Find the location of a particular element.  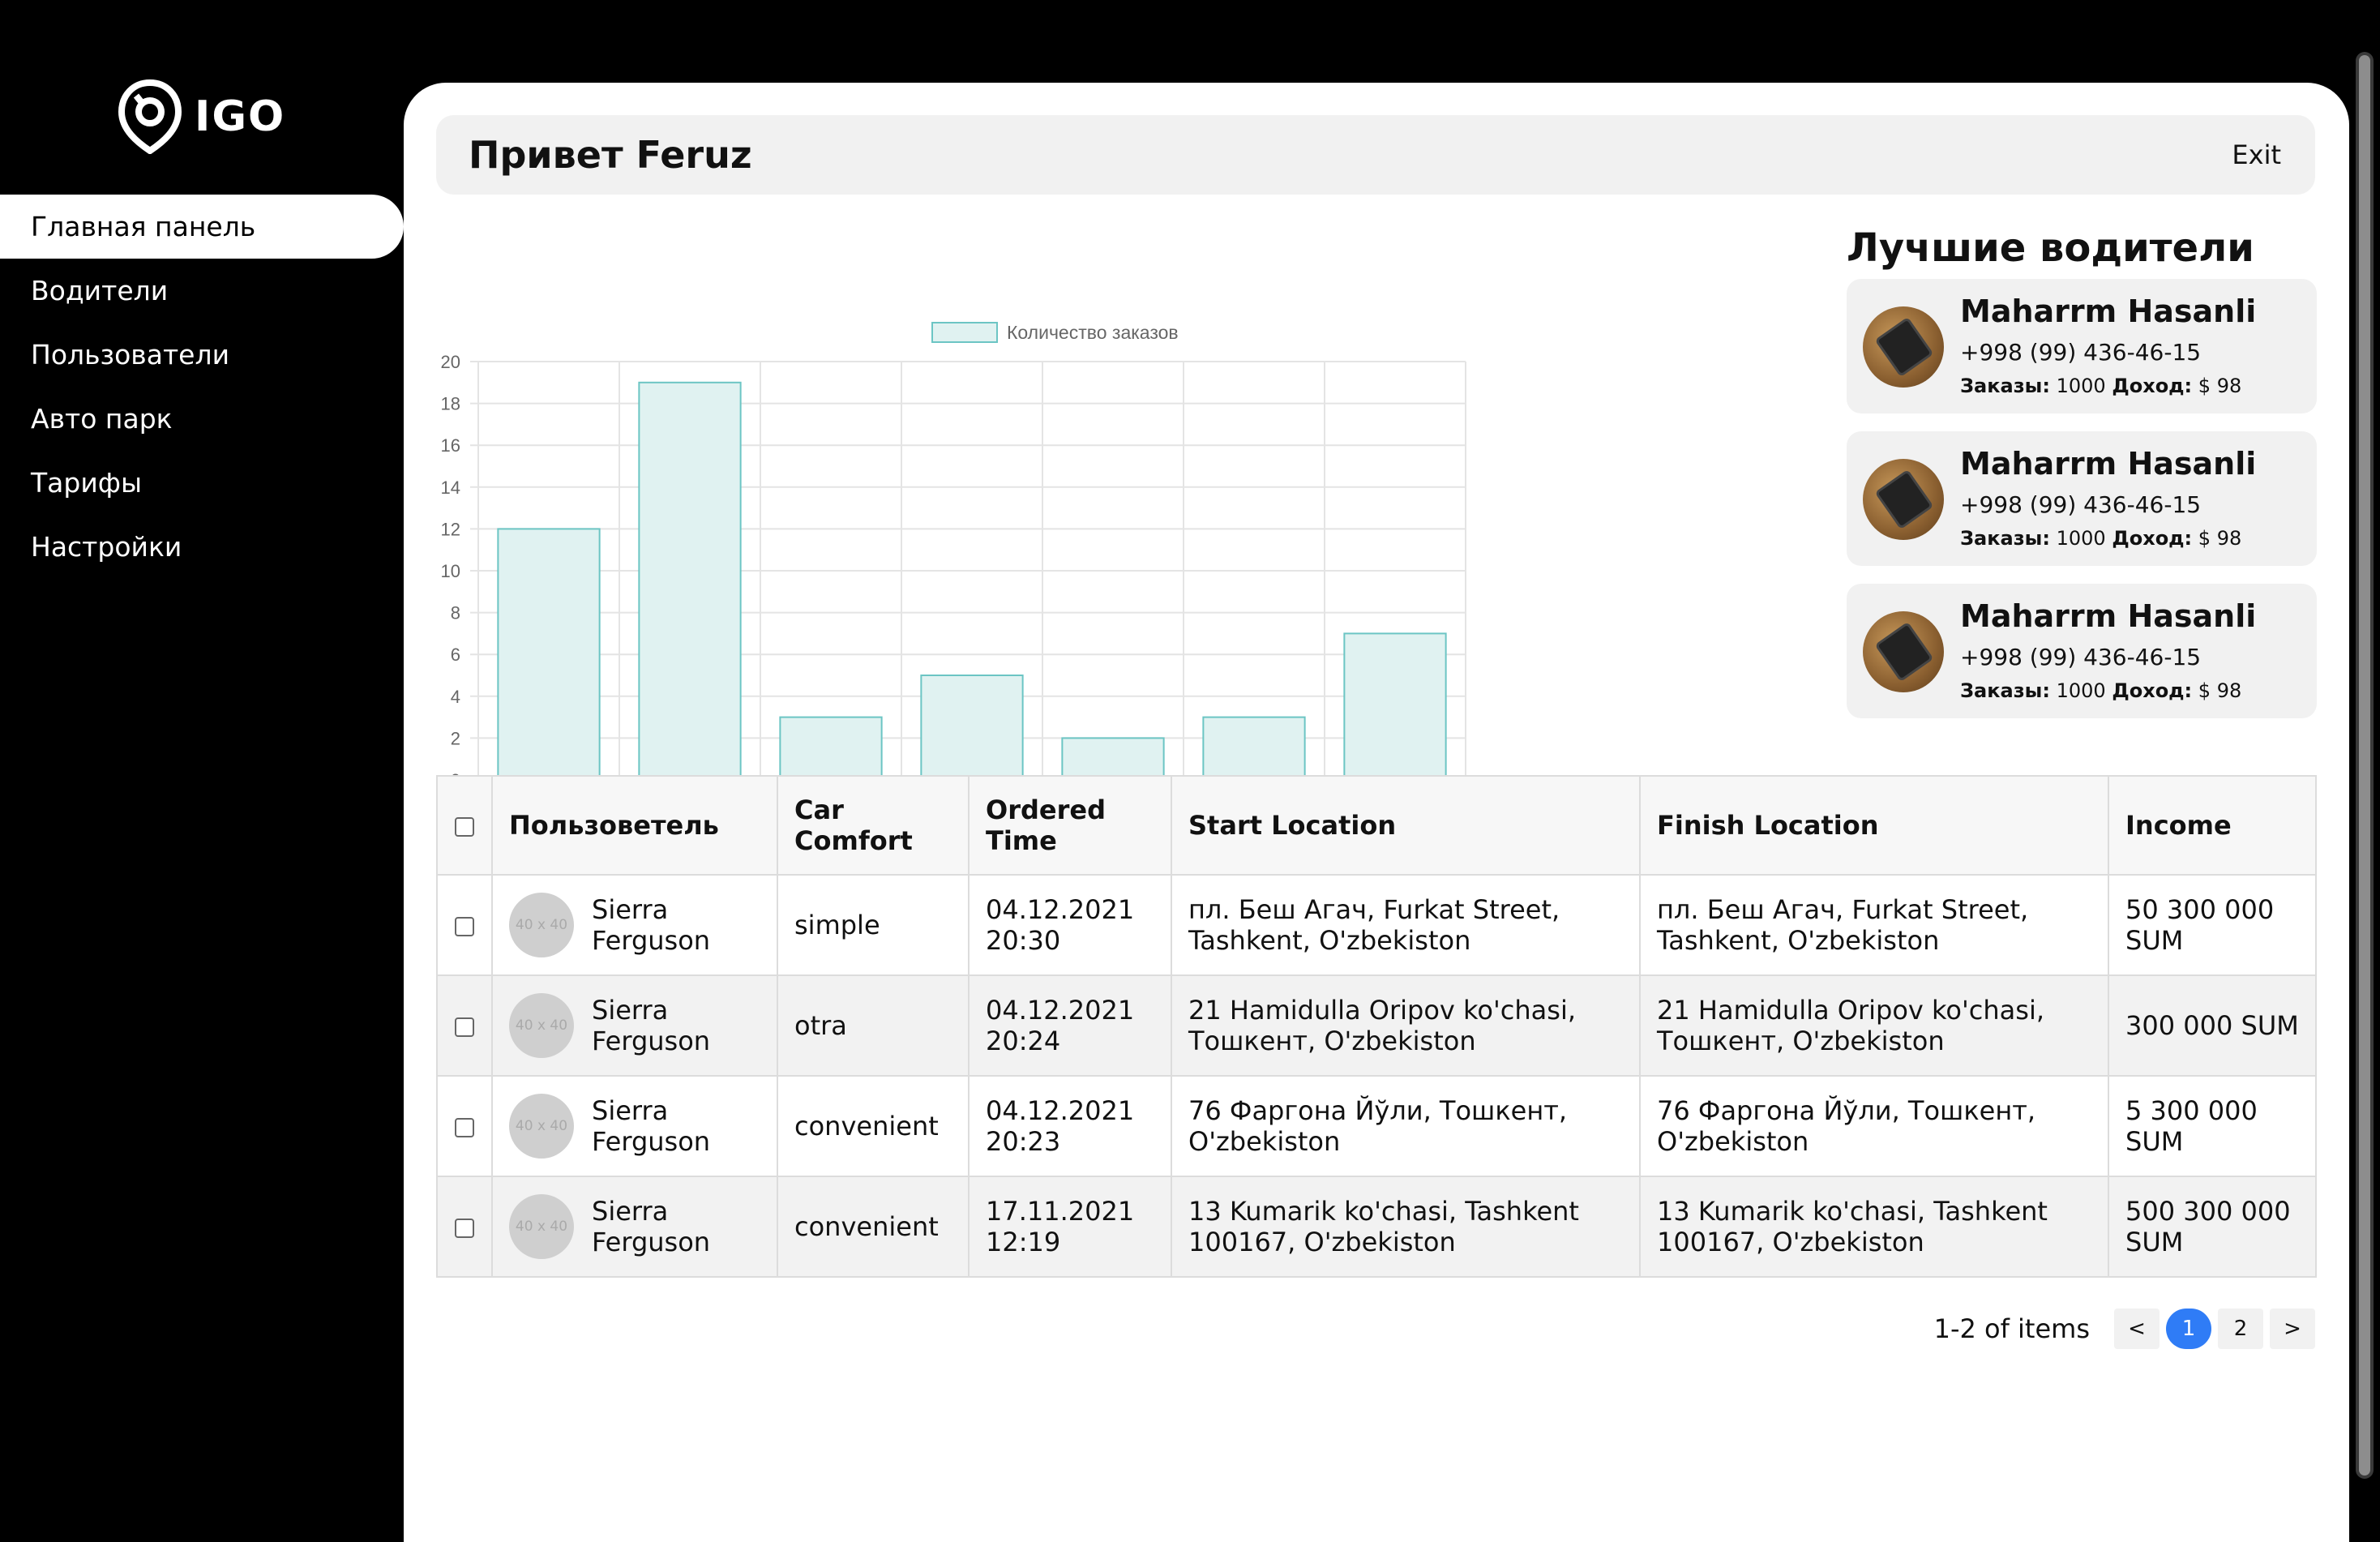

column-header-finish: Finish Location is located at coordinates (1874, 825).